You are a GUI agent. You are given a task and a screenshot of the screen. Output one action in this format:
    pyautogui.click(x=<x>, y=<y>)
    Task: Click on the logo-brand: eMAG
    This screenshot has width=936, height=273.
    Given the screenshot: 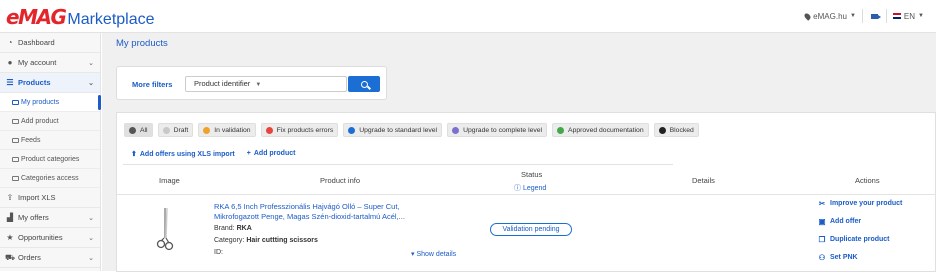 What is the action you would take?
    pyautogui.click(x=36, y=17)
    